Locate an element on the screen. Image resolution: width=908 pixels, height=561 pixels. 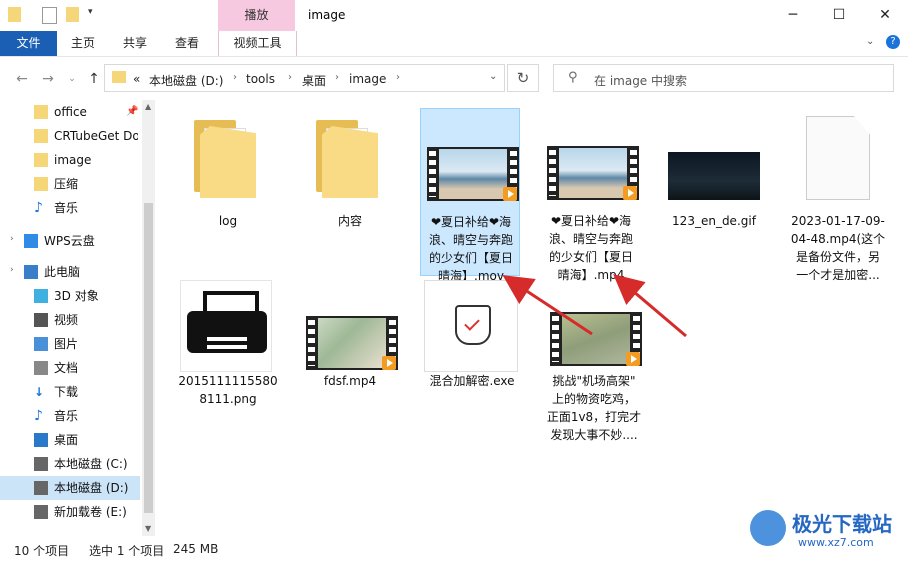
selection-size: 245 MB is located at coordinates (196, 549).